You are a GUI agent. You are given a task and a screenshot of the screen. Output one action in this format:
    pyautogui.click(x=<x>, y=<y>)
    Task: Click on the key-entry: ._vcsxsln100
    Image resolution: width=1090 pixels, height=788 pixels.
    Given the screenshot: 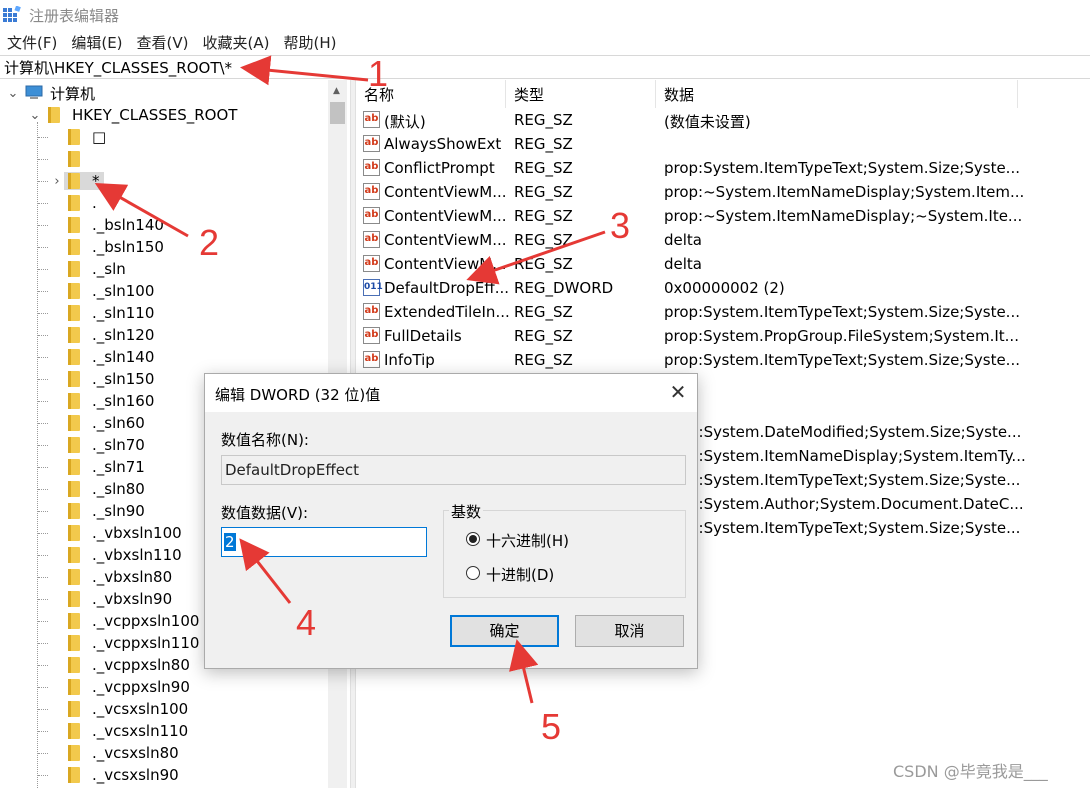 What is the action you would take?
    pyautogui.click(x=128, y=709)
    